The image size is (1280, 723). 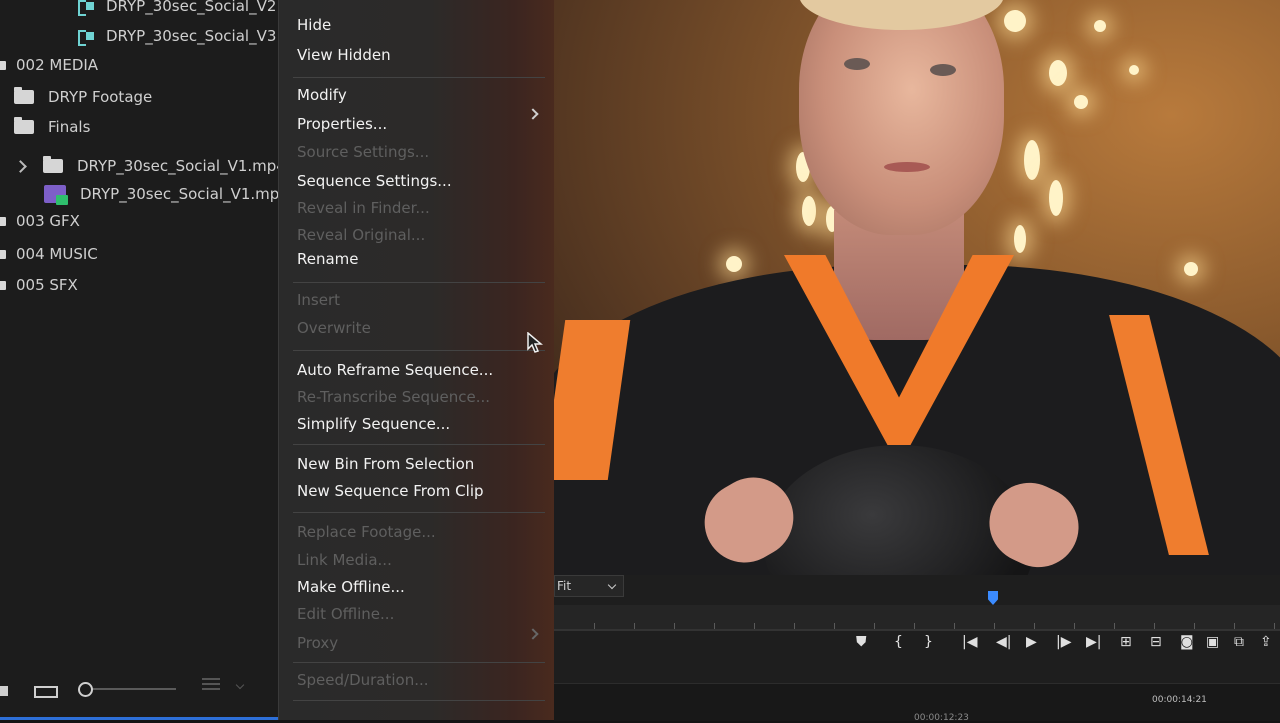 What do you see at coordinates (141, 221) in the screenshot?
I see `project-item: 003 GFX` at bounding box center [141, 221].